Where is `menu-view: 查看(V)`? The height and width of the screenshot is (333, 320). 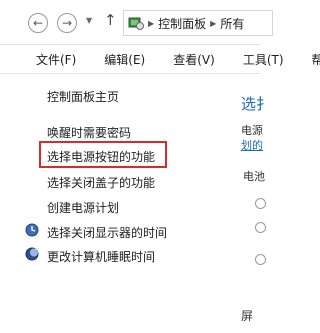
menu-view: 查看(V) is located at coordinates (194, 59).